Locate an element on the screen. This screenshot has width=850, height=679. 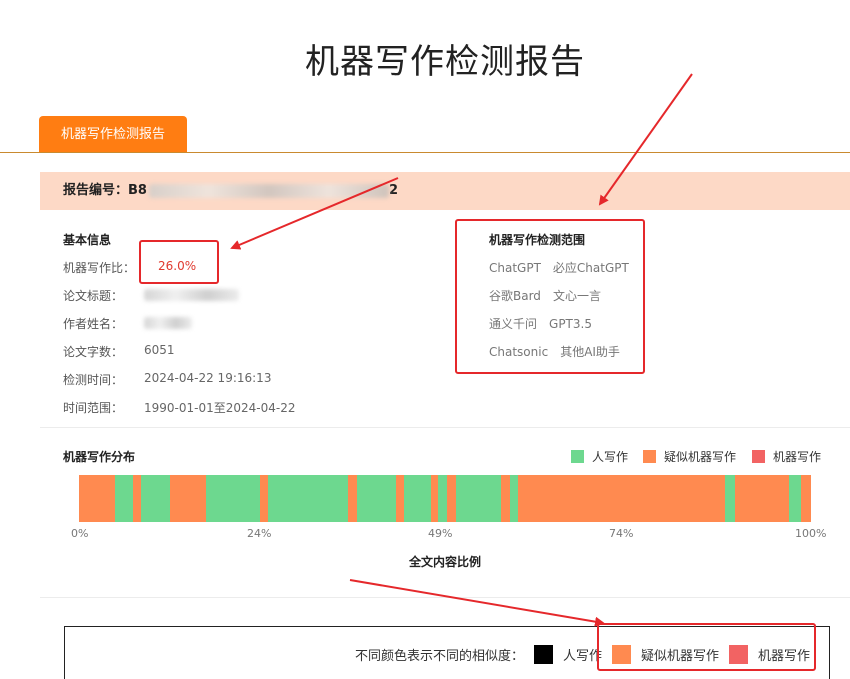
info-row-machine-ratio: 机器写作比： 26.0% is located at coordinates (129, 268).